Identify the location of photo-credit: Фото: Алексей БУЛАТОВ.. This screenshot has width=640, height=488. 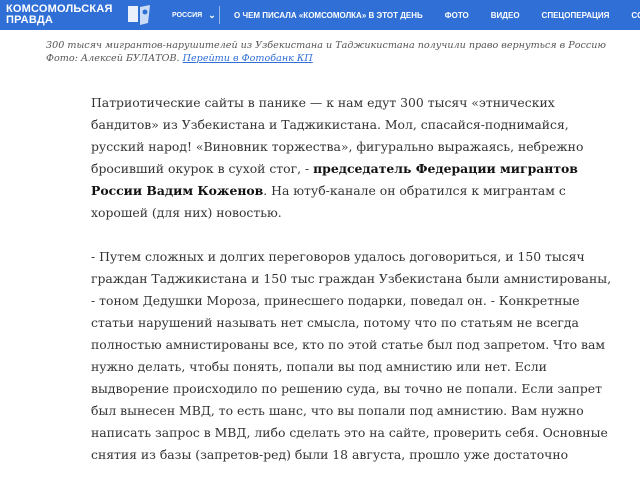
(113, 58).